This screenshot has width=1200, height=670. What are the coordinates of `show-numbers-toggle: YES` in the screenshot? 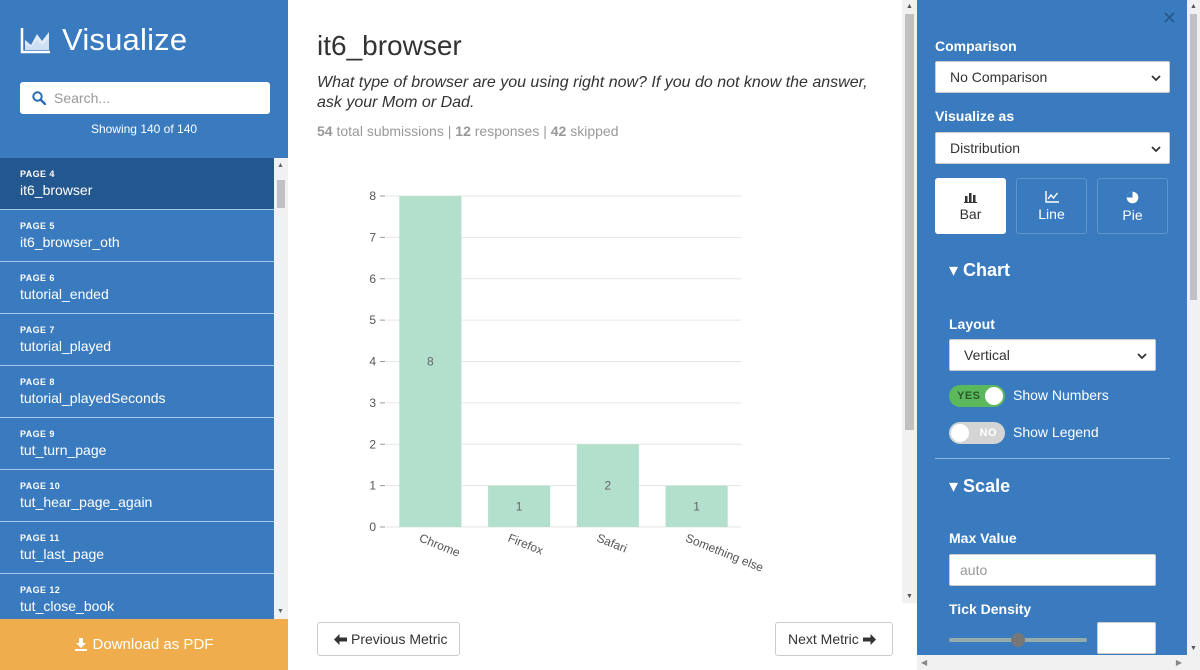 It's located at (977, 396).